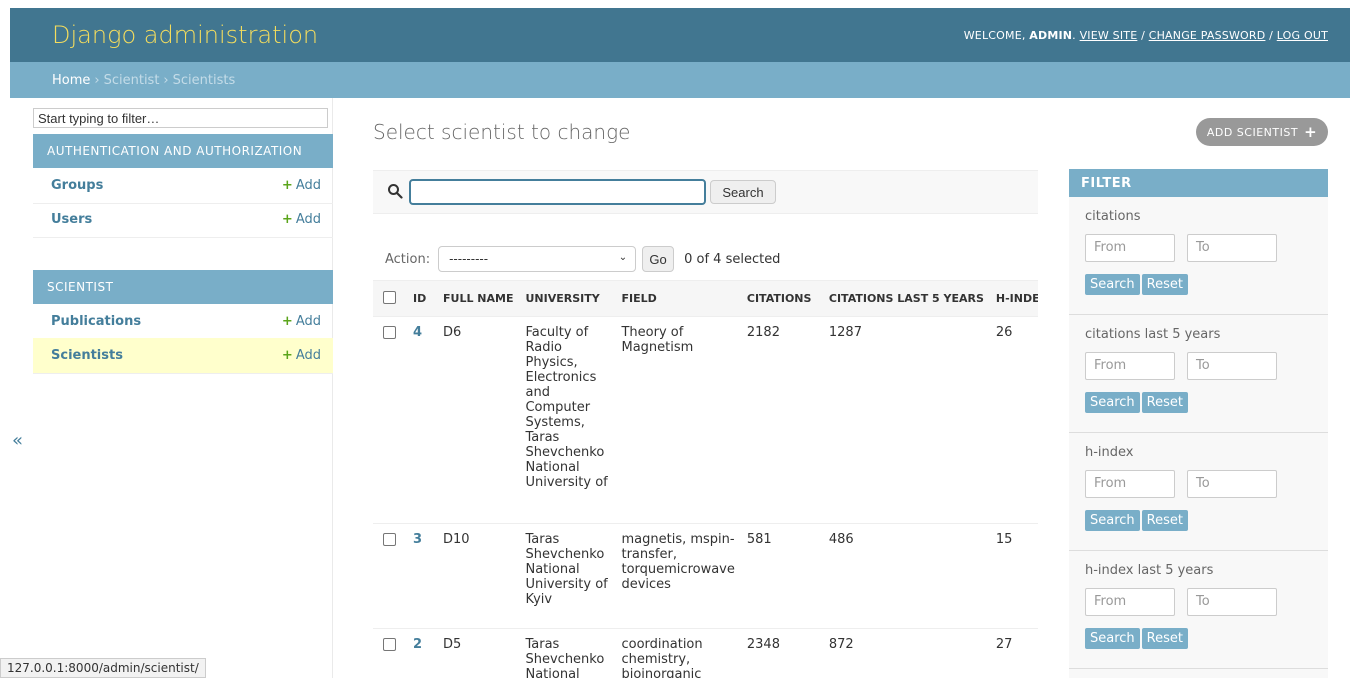 The height and width of the screenshot is (678, 1360). I want to click on citations-from-input: From, so click(1130, 248).